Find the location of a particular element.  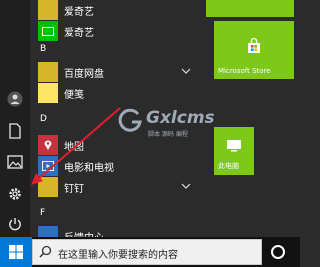

power-icon is located at coordinates (15, 224).